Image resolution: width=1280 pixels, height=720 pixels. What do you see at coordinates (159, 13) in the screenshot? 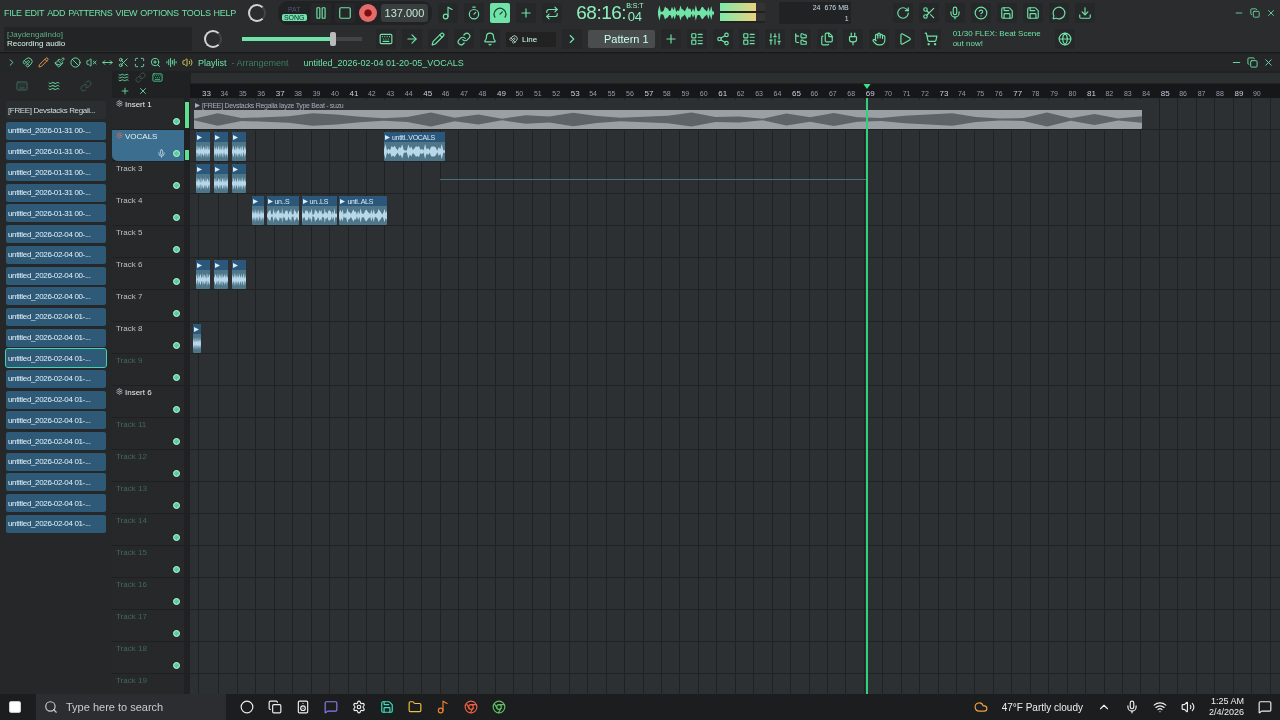
I see `menu-item: OPTIONS` at bounding box center [159, 13].